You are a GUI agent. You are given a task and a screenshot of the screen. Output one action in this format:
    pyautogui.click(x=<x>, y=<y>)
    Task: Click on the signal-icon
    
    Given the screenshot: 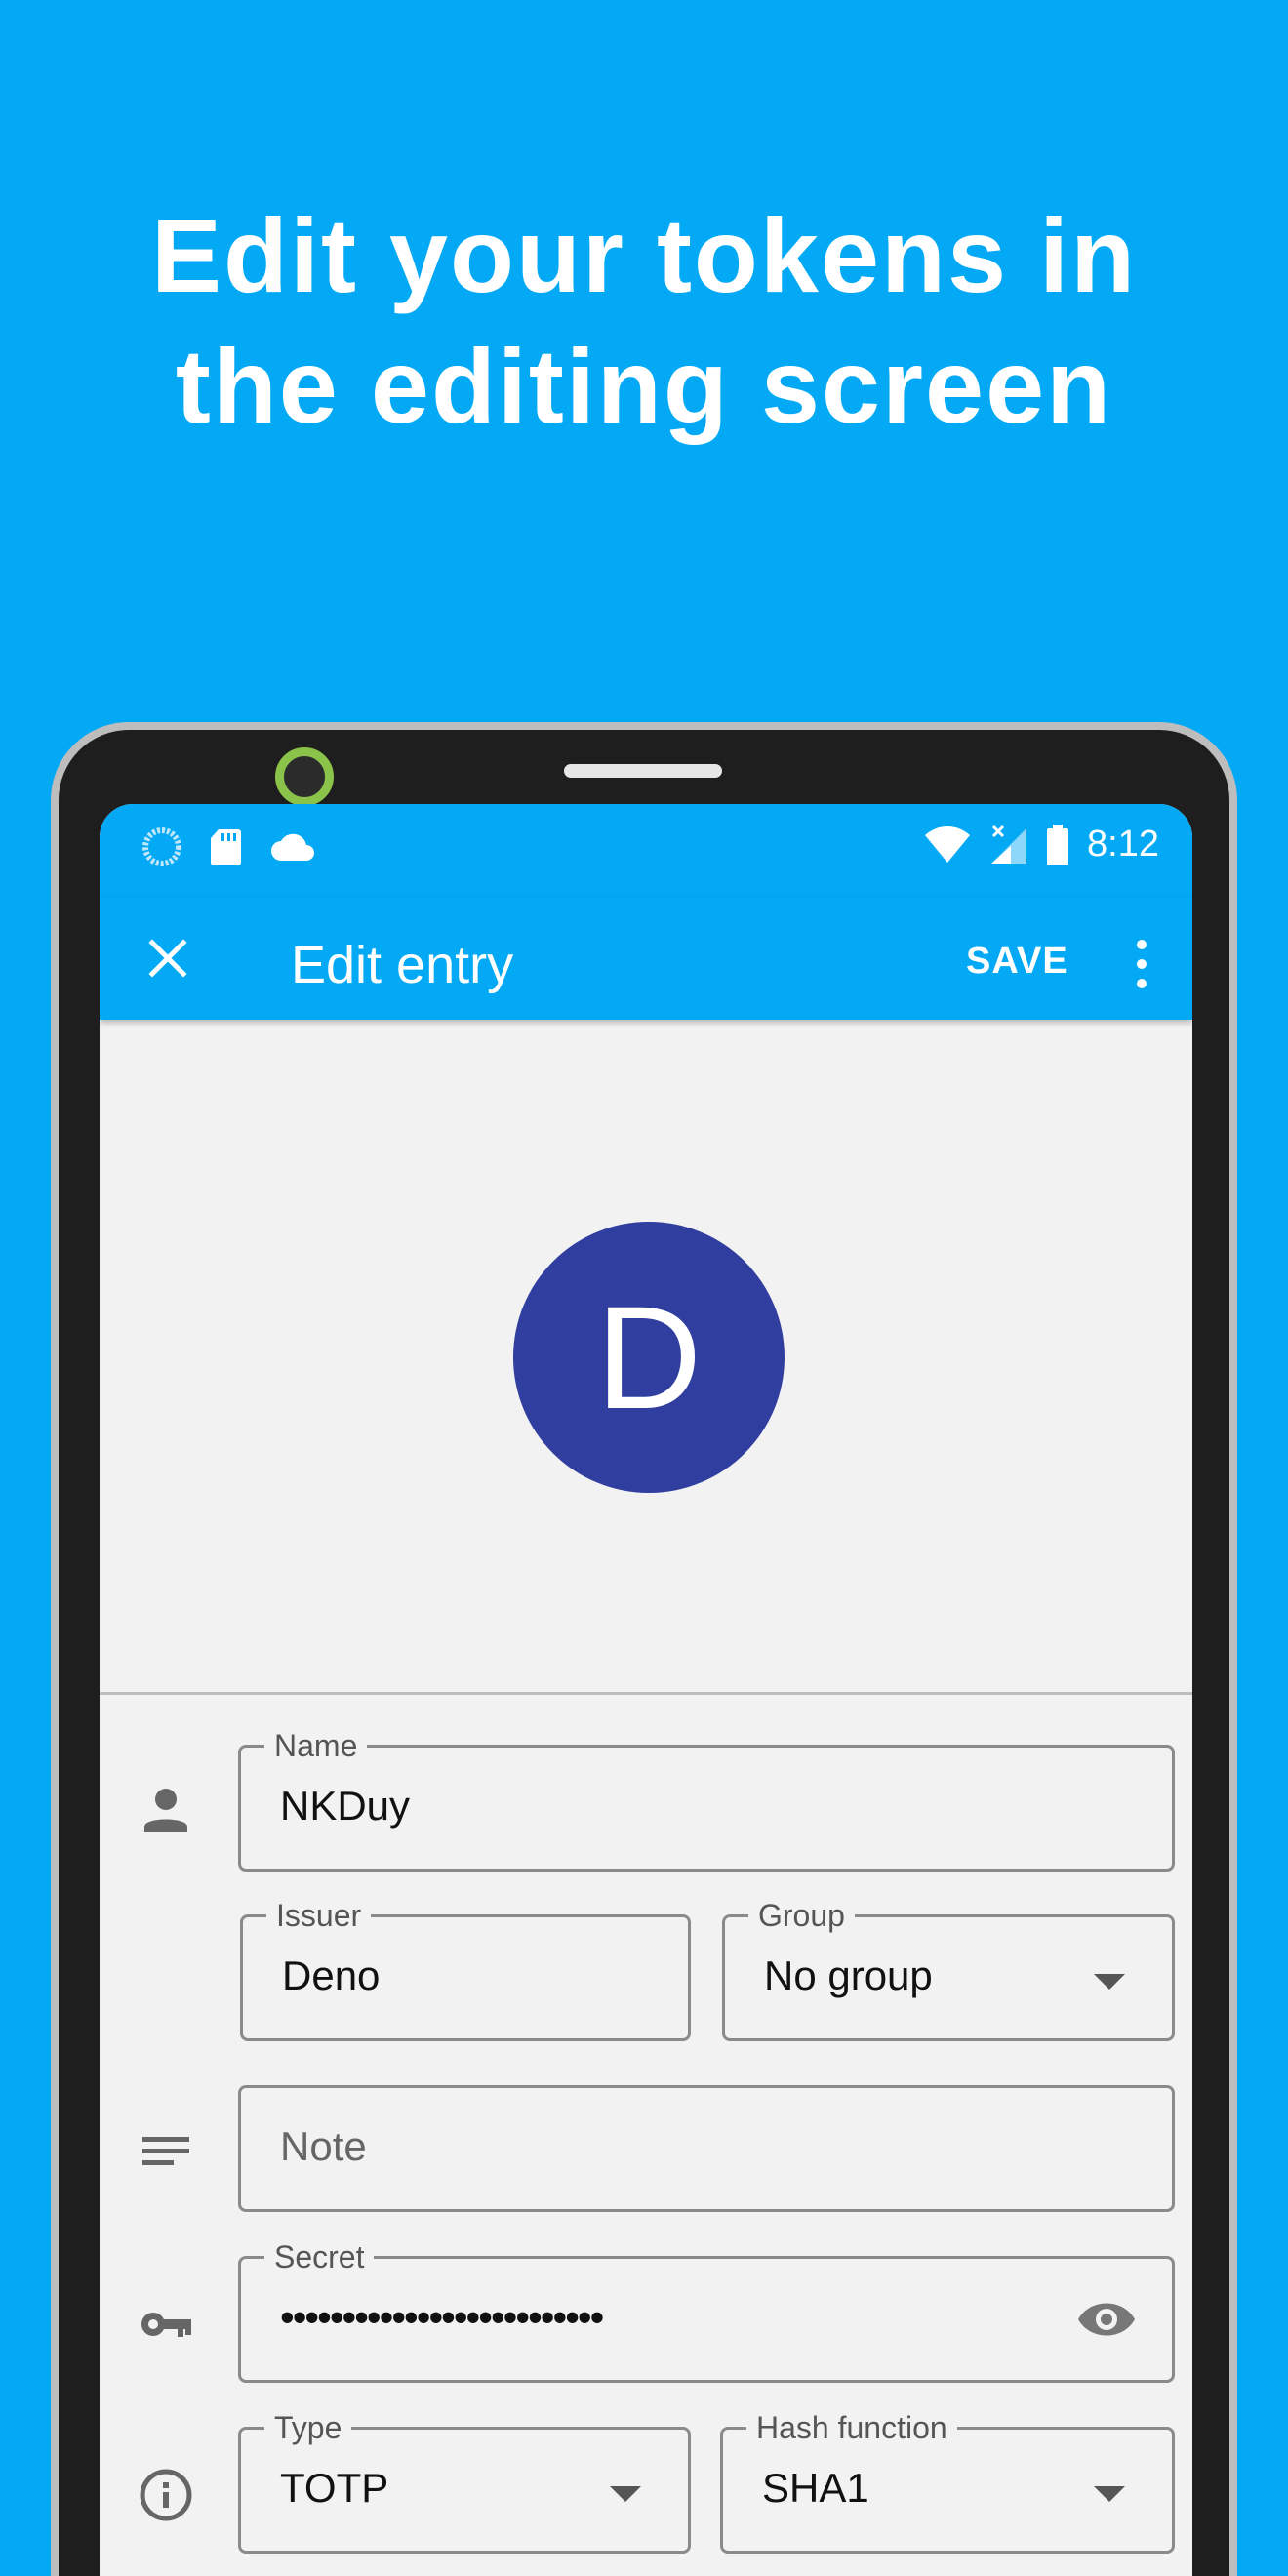 What is the action you would take?
    pyautogui.click(x=1009, y=844)
    